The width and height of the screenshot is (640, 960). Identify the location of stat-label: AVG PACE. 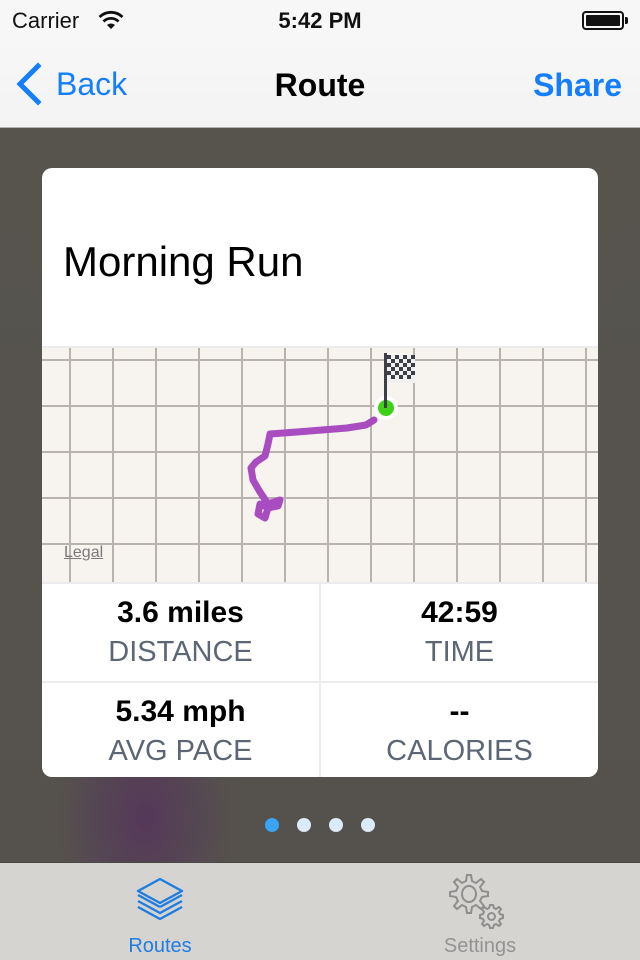
(180, 751).